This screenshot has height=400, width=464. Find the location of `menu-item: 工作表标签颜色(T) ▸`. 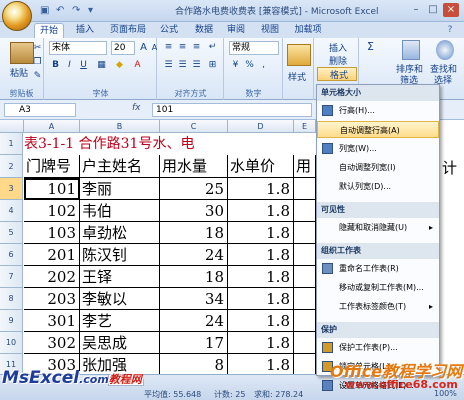

menu-item: 工作表标签颜色(T) ▸ is located at coordinates (378, 306).